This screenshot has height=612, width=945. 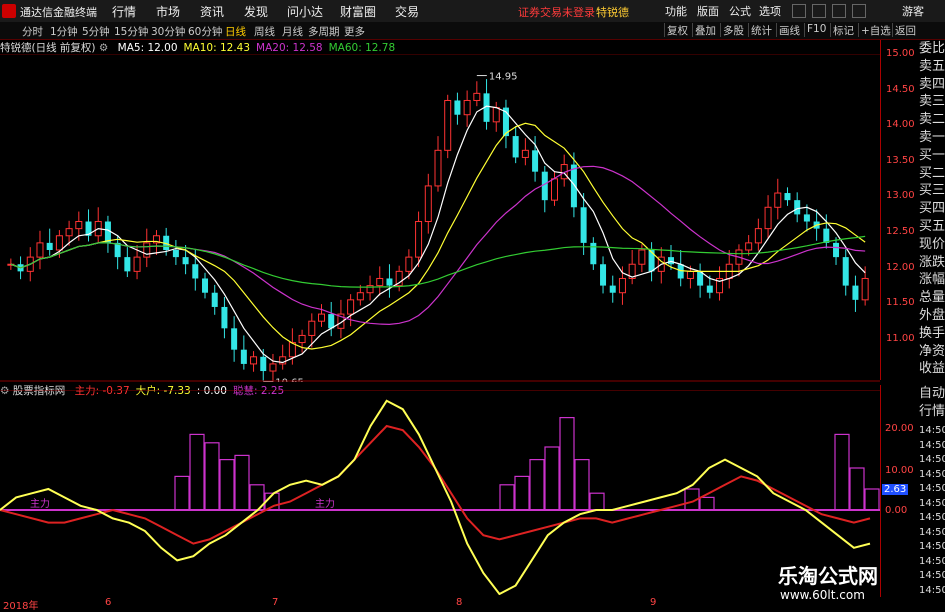 I want to click on menu-ask: 问小达, so click(x=305, y=11).